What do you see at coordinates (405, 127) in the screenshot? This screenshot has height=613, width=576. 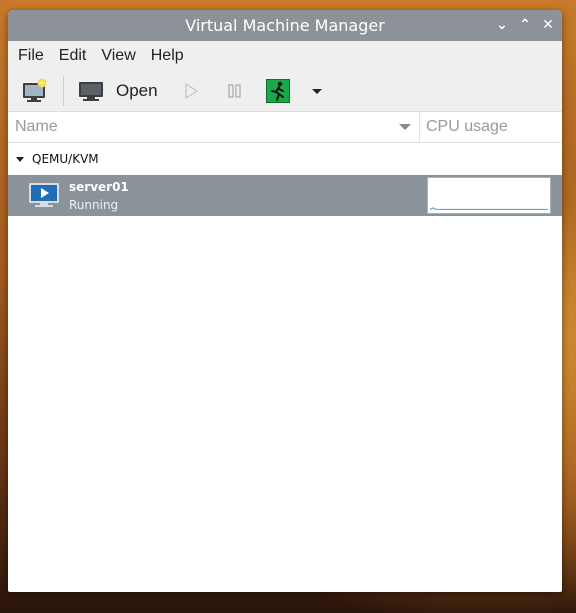 I see `sort-arrow-icon` at bounding box center [405, 127].